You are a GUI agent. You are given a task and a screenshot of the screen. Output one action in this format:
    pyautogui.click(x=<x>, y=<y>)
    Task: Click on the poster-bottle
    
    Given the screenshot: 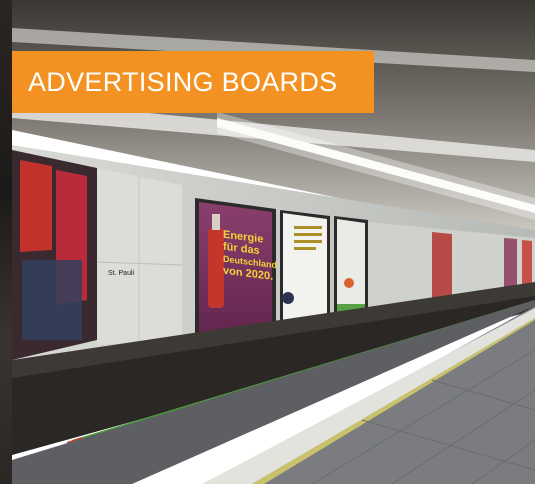 What is the action you would take?
    pyautogui.click(x=216, y=268)
    